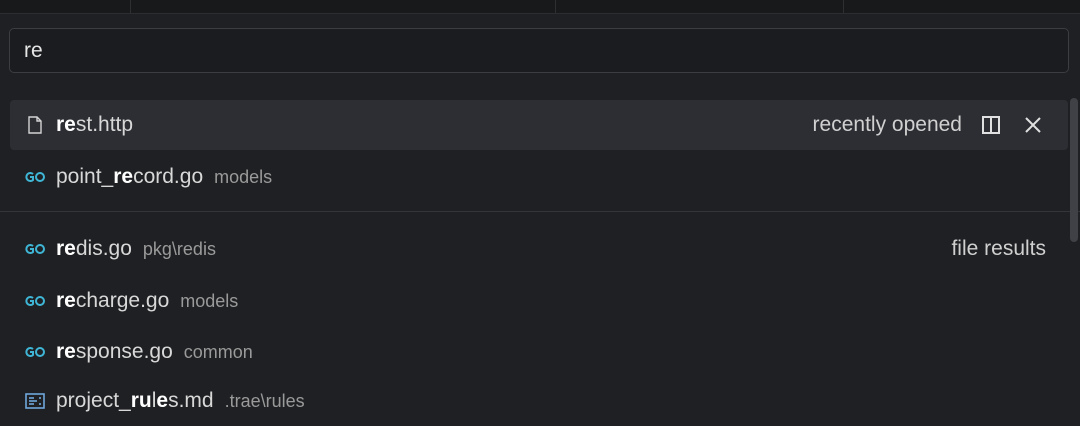 The height and width of the screenshot is (426, 1080). Describe the element at coordinates (539, 249) in the screenshot. I see `result-item-redis-go: redis.go pkg\redis file results` at that location.